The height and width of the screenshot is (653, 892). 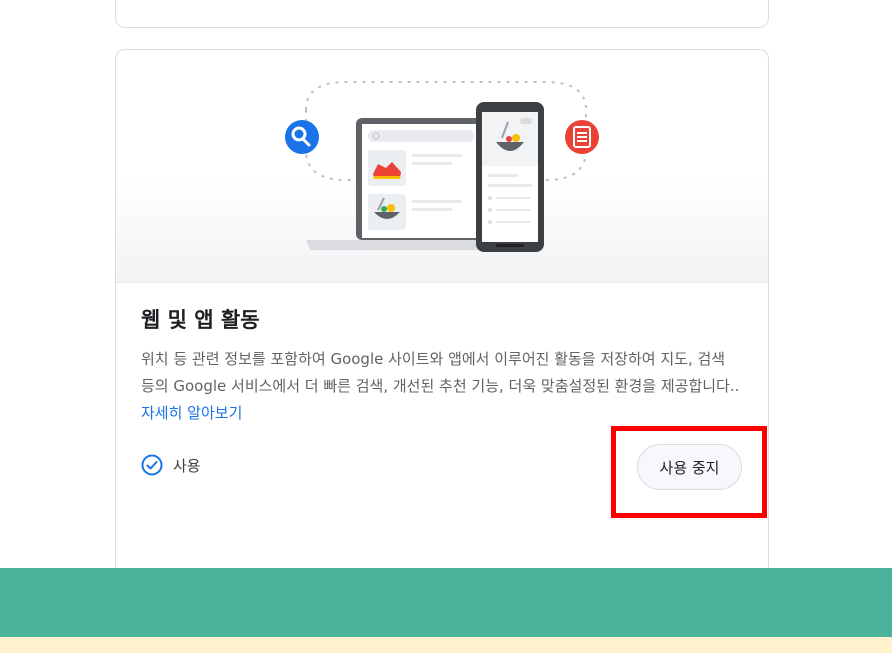 What do you see at coordinates (689, 472) in the screenshot?
I see `highlight-box` at bounding box center [689, 472].